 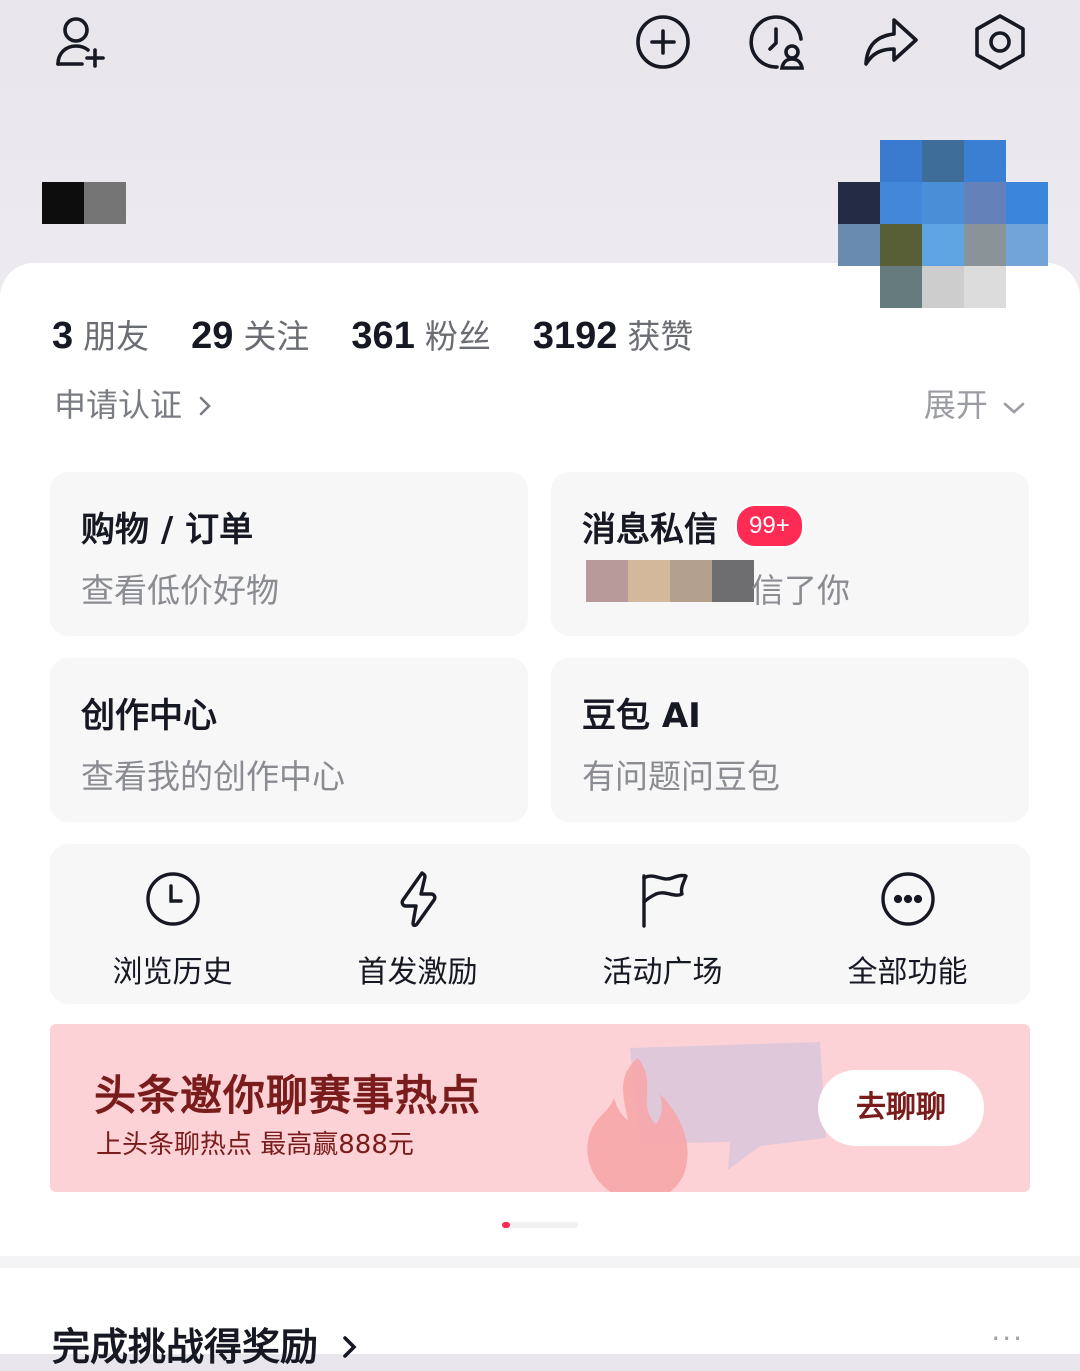 I want to click on quick-action-label: 全部功能, so click(x=907, y=972).